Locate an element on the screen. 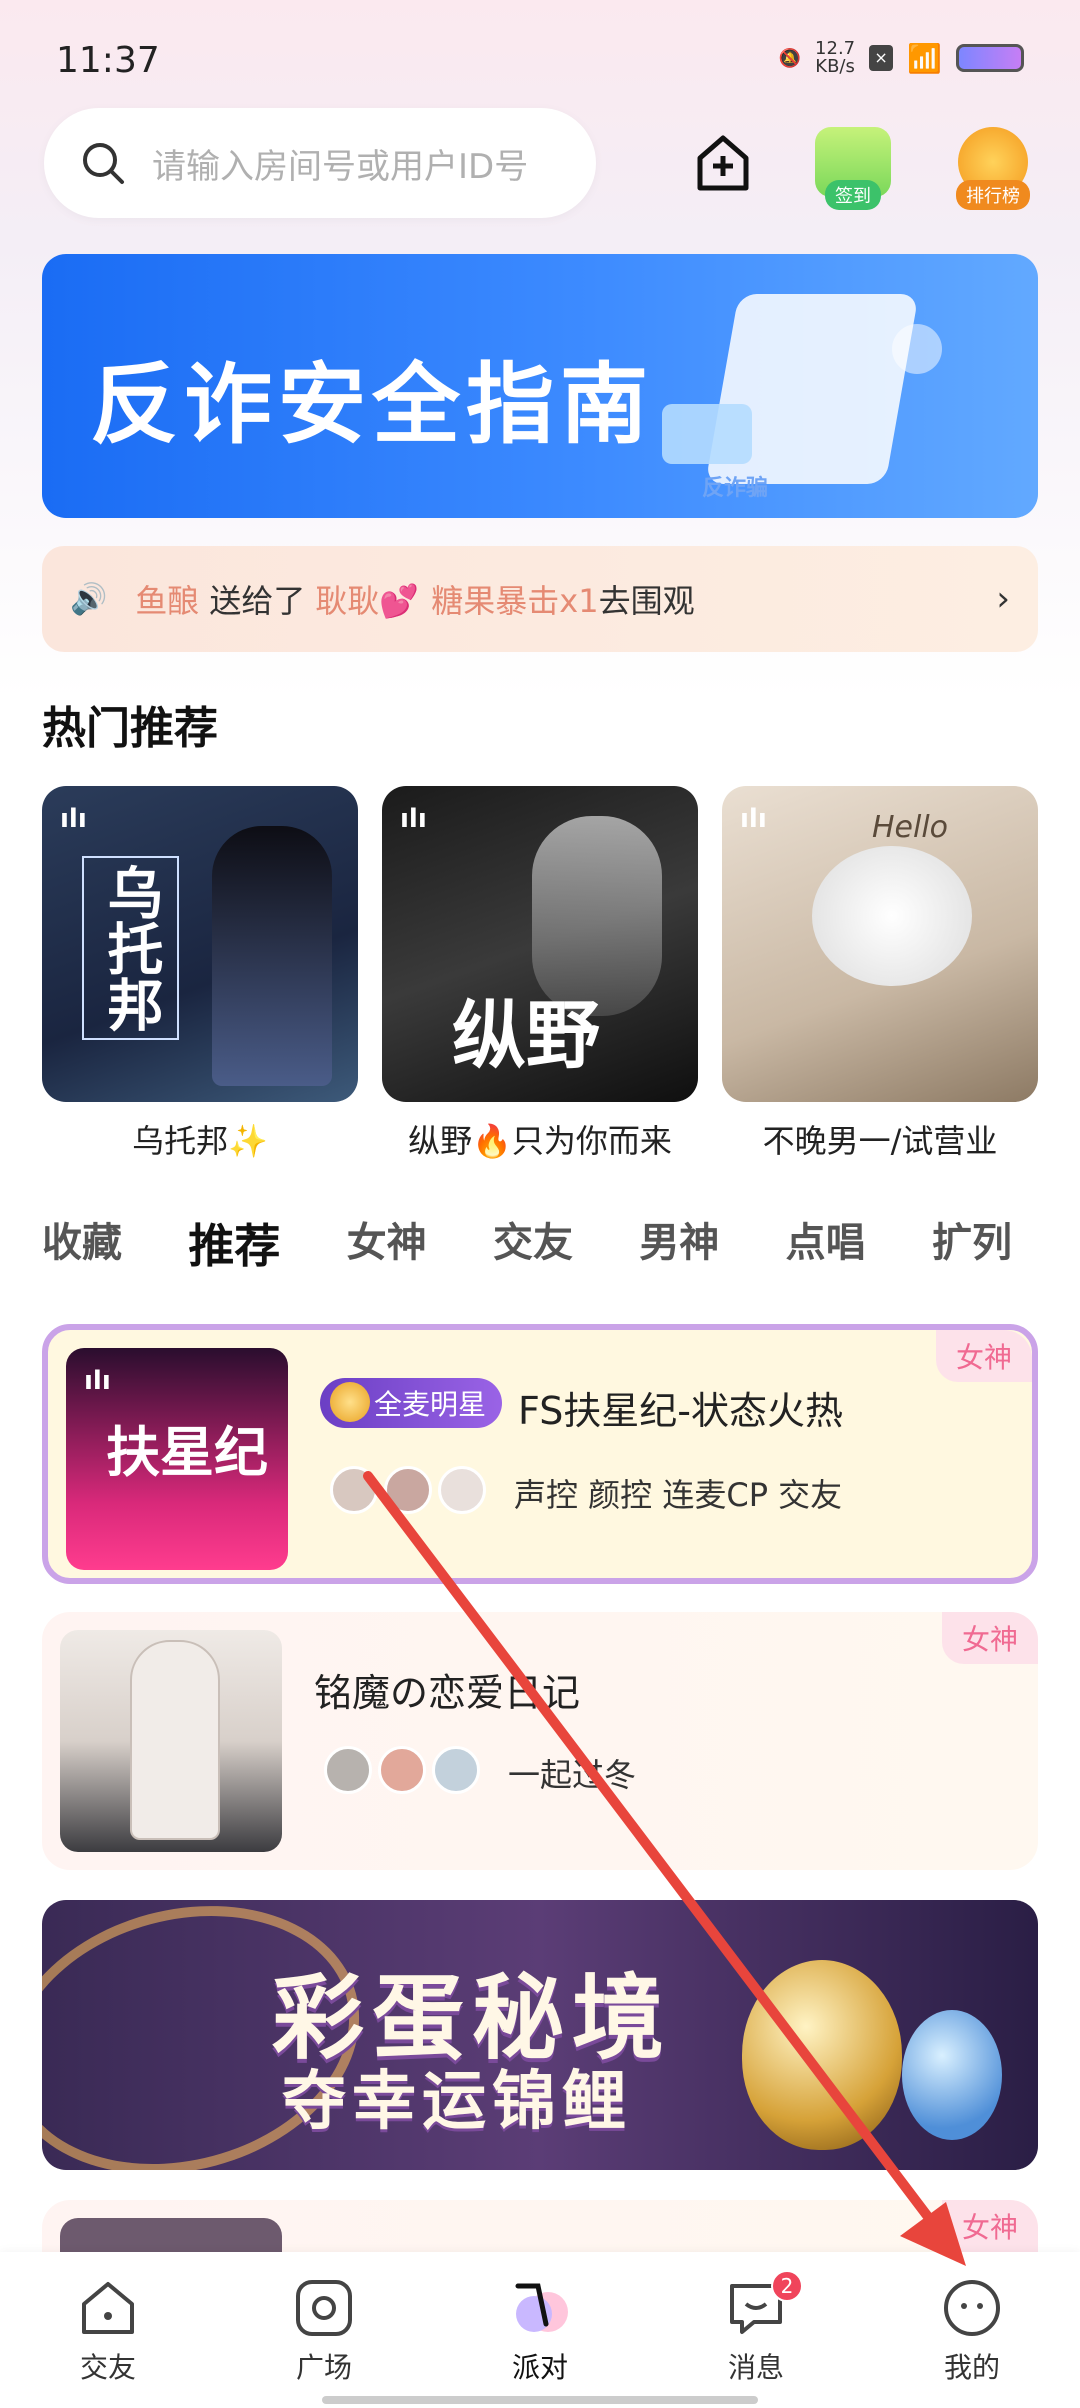 The width and height of the screenshot is (1080, 2408). tab-favorites: 收藏 is located at coordinates (82, 1243).